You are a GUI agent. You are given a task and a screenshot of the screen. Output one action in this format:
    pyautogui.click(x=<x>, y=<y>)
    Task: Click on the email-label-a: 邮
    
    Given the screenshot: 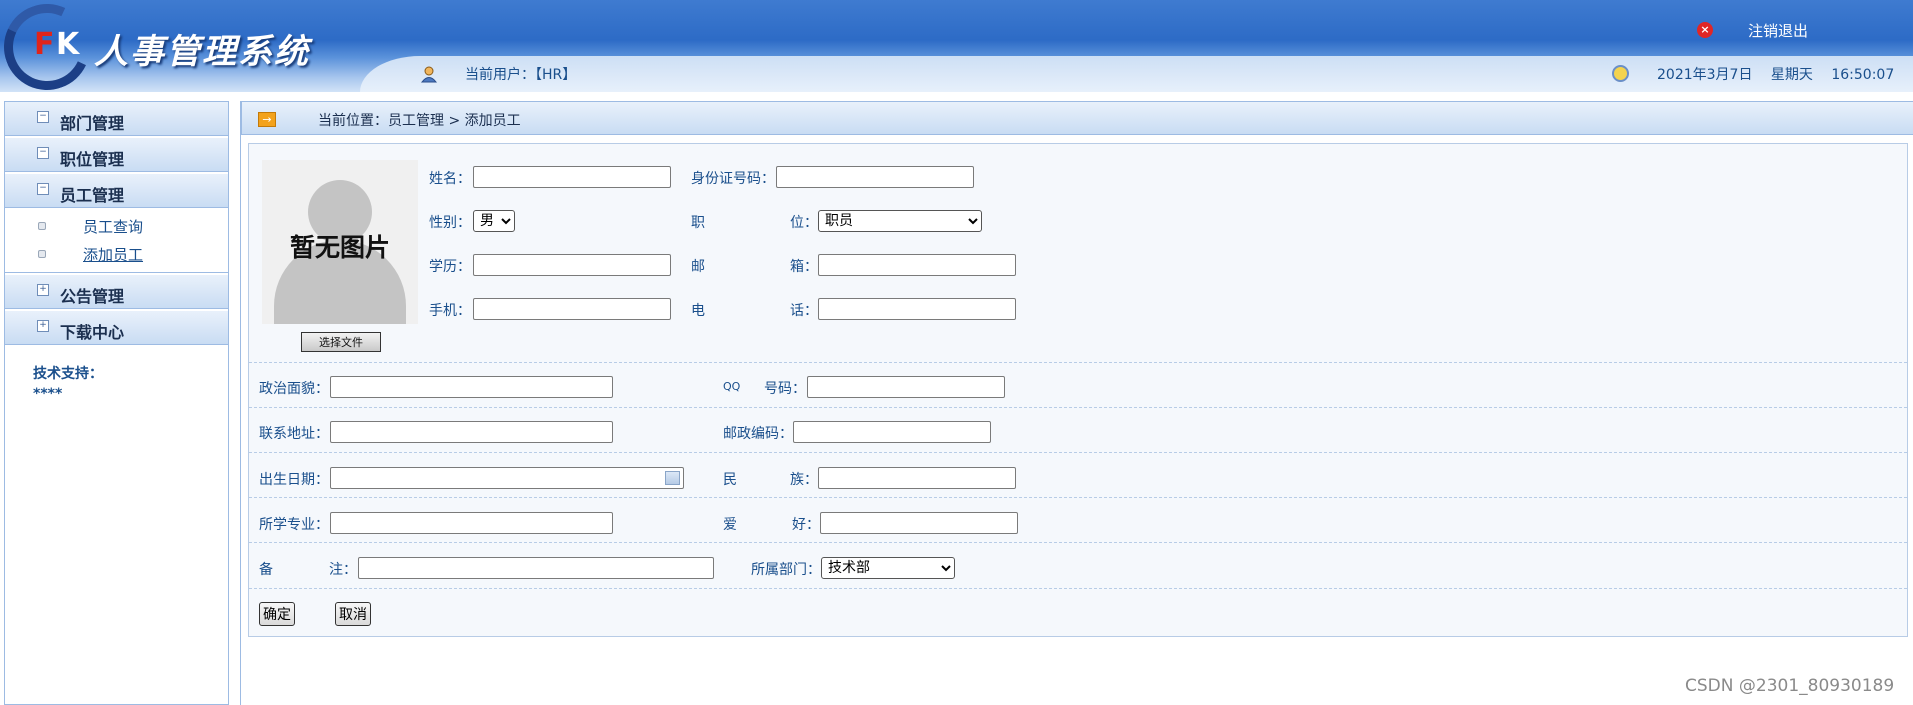 What is the action you would take?
    pyautogui.click(x=698, y=267)
    